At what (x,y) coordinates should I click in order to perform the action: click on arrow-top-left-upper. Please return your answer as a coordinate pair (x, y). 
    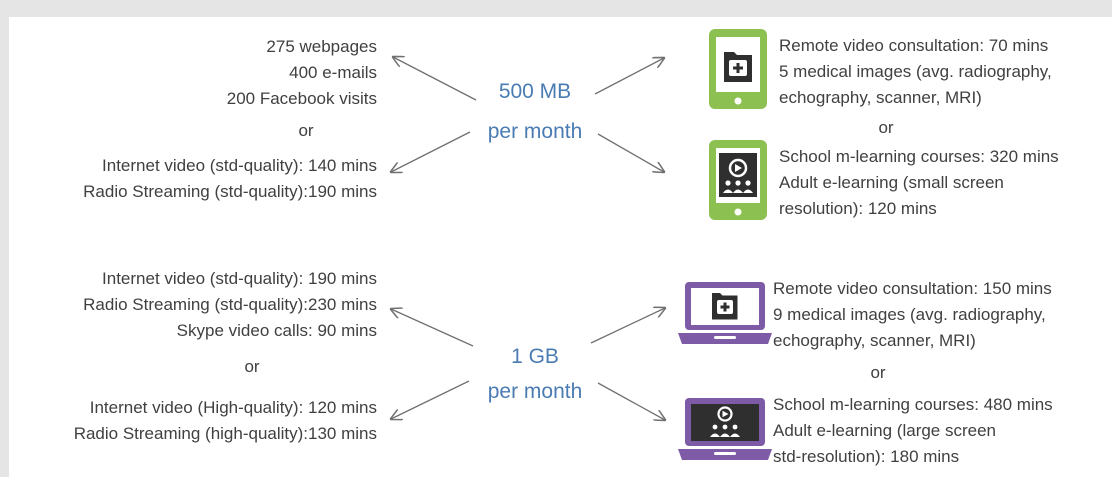
    Looking at the image, I should click on (435, 79).